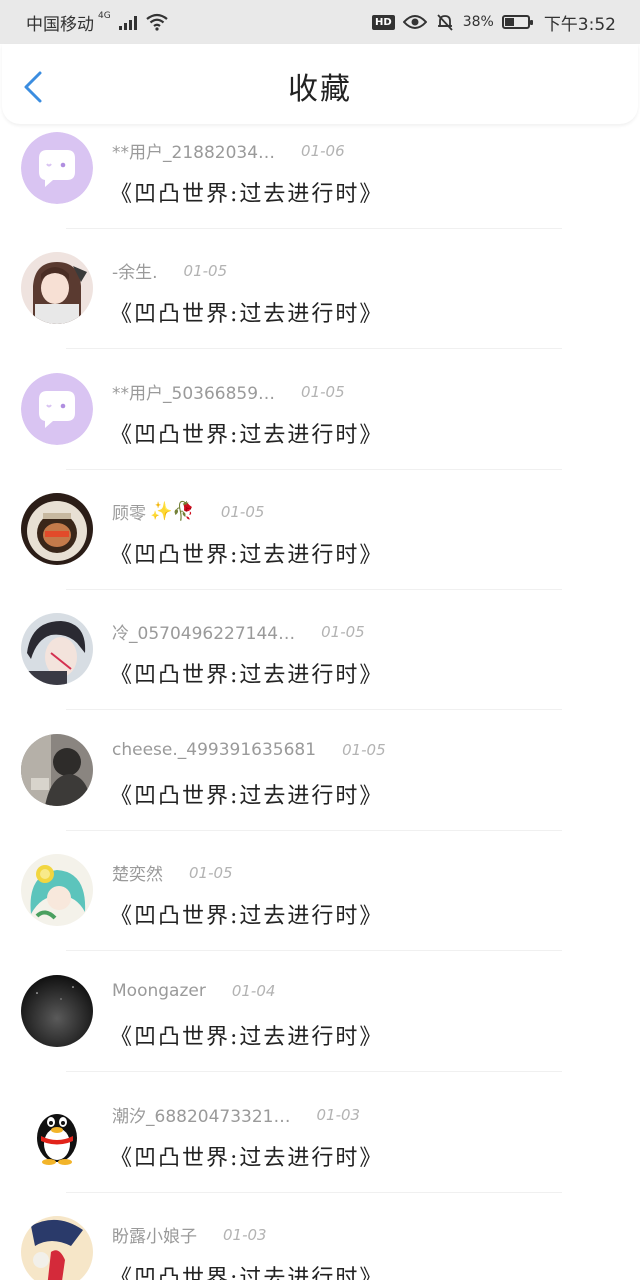 Image resolution: width=640 pixels, height=1280 pixels. Describe the element at coordinates (320, 22) in the screenshot. I see `status-bar: 中国移动 4G HD 38% 下午3:52` at that location.